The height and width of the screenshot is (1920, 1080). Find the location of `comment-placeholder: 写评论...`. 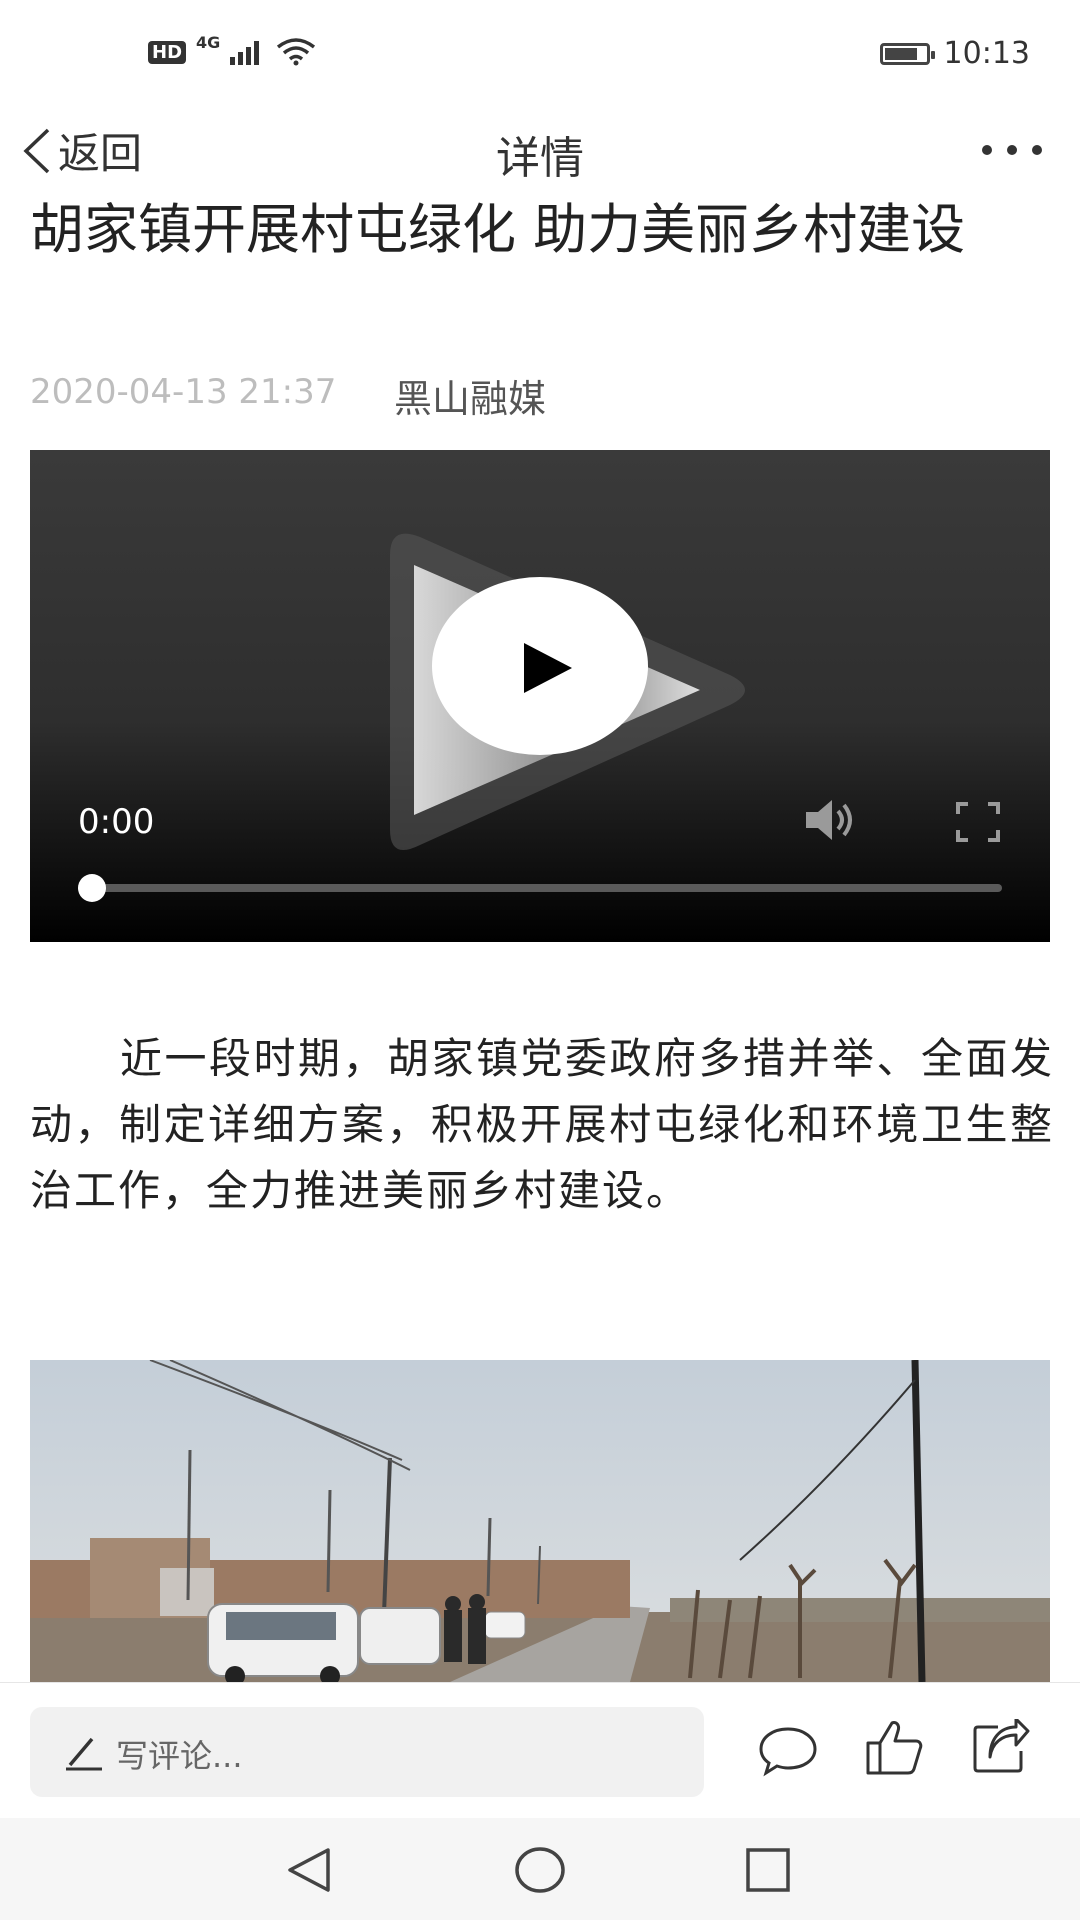

comment-placeholder: 写评论... is located at coordinates (179, 1756).